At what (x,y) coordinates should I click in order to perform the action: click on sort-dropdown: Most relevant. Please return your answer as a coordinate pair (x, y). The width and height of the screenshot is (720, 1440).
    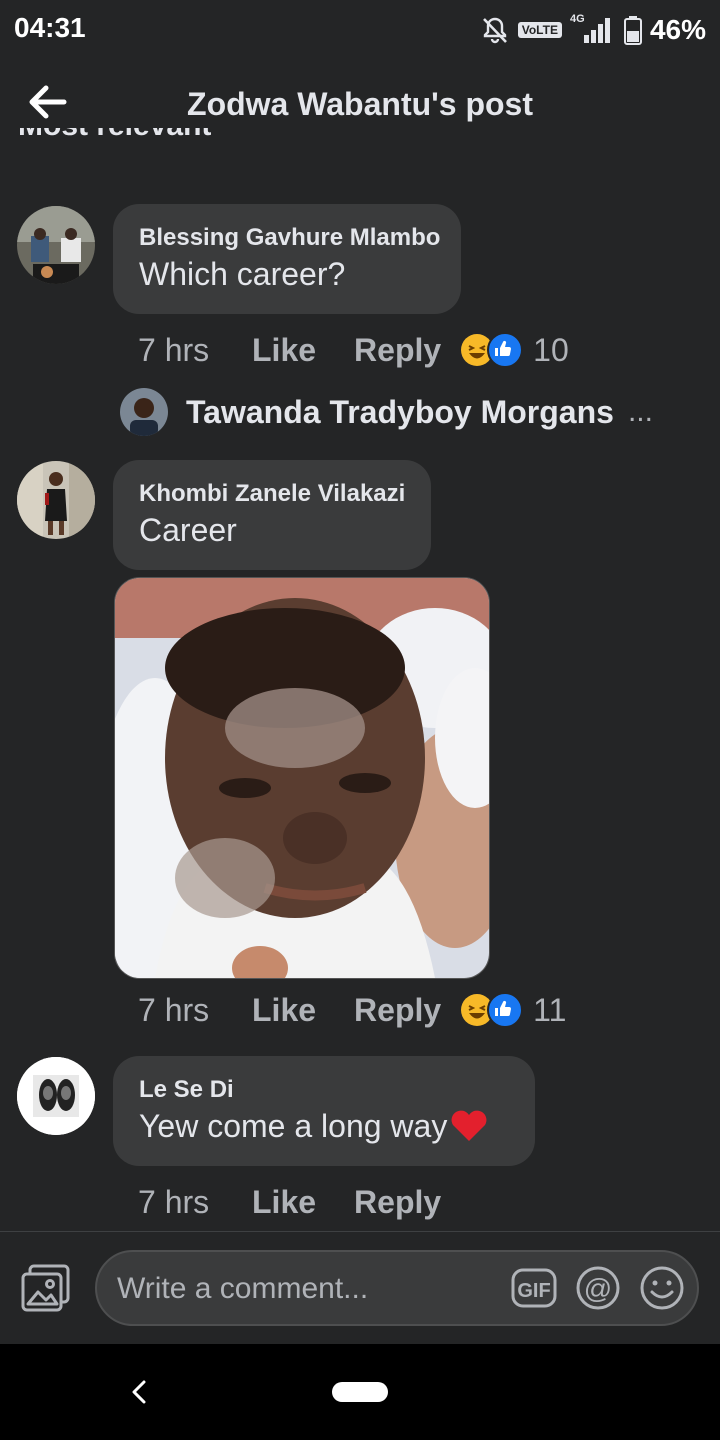
    Looking at the image, I should click on (114, 141).